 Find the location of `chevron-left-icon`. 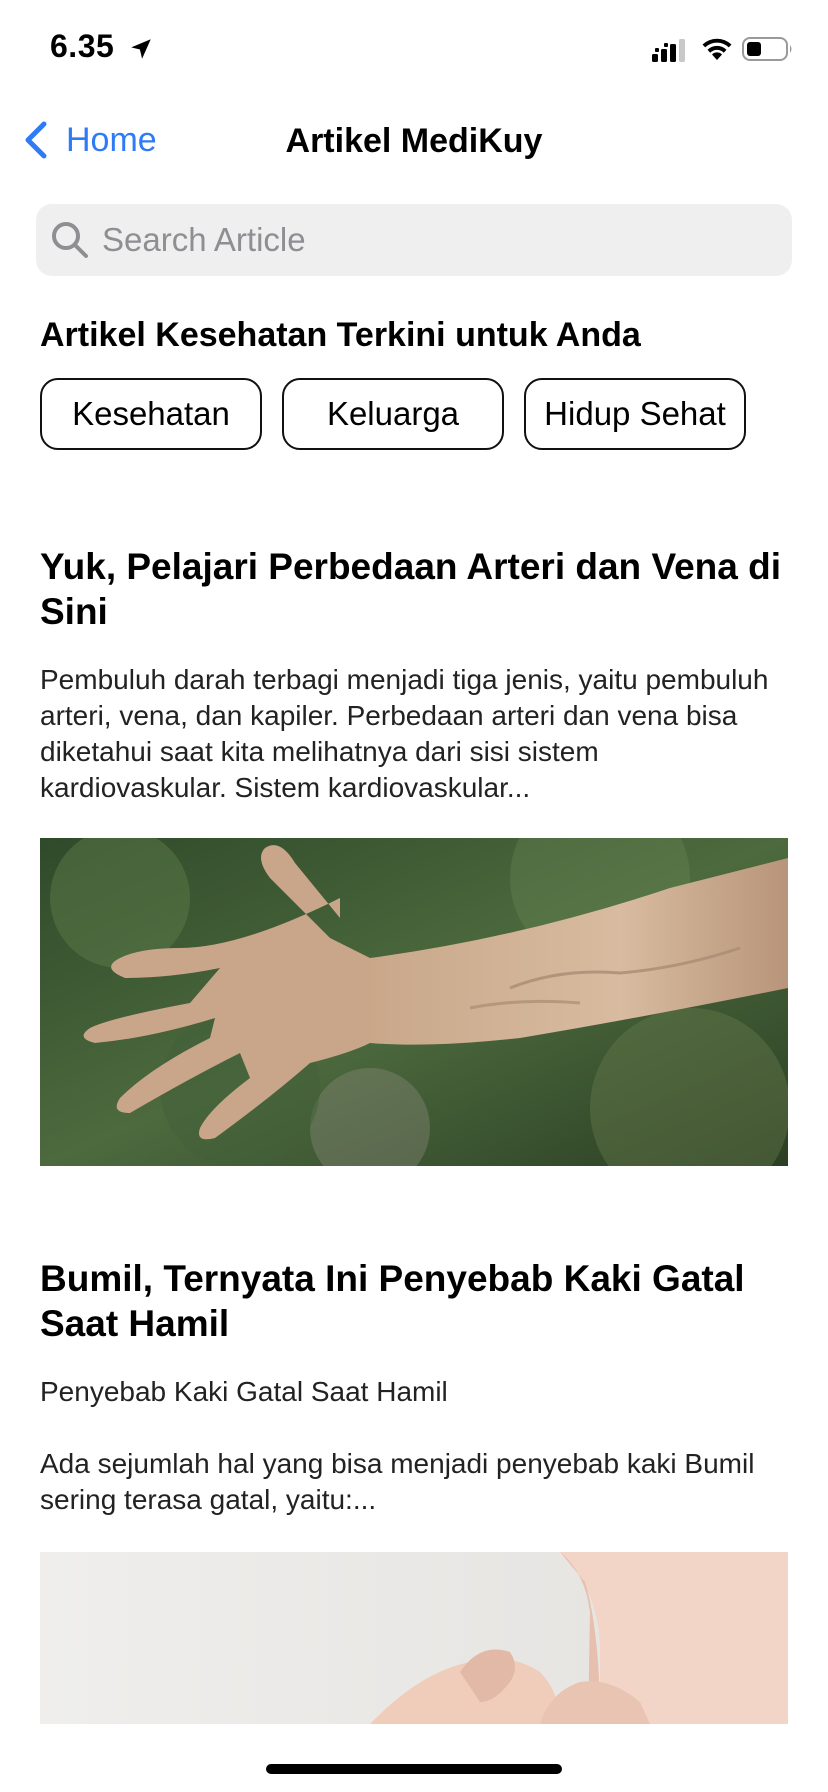

chevron-left-icon is located at coordinates (36, 140).